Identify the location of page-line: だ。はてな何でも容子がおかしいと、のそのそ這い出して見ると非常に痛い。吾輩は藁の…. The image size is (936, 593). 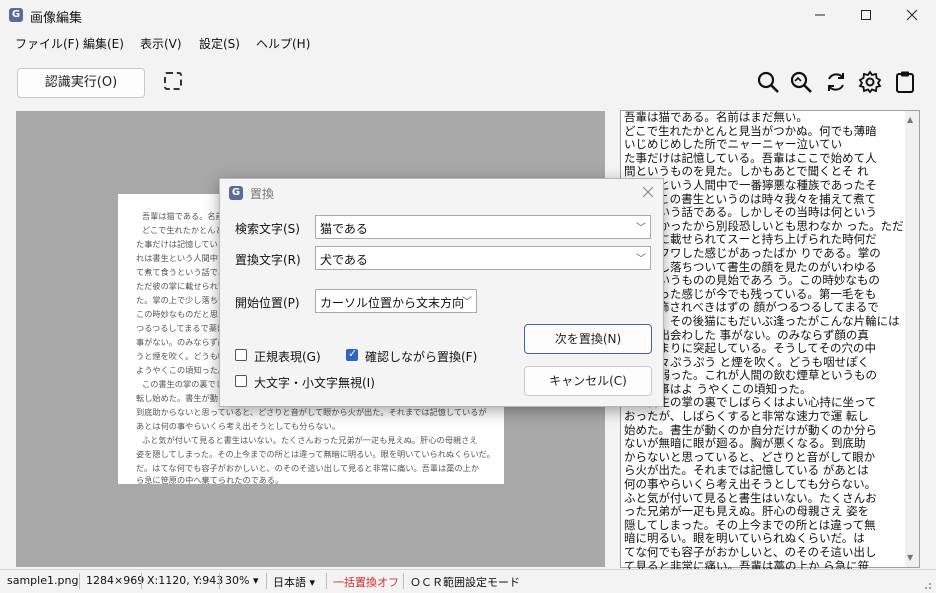
(308, 468).